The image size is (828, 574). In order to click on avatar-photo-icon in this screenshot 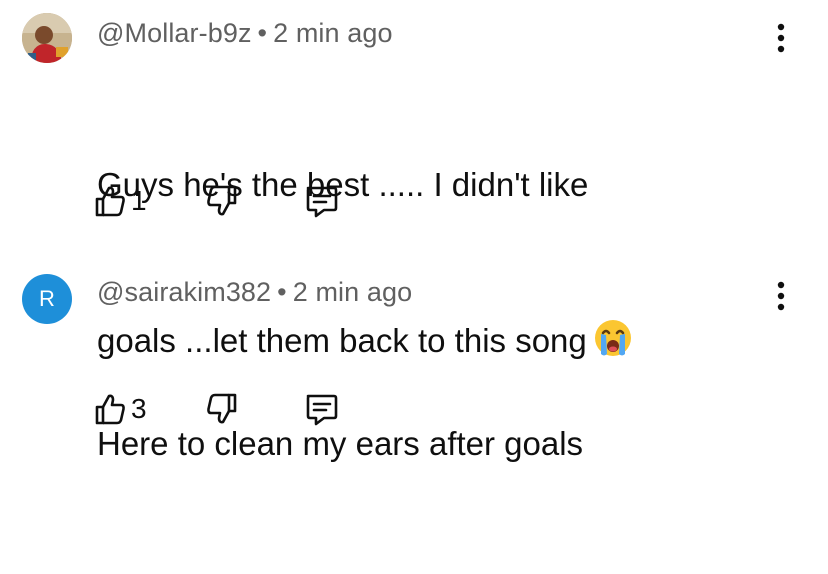, I will do `click(47, 38)`.